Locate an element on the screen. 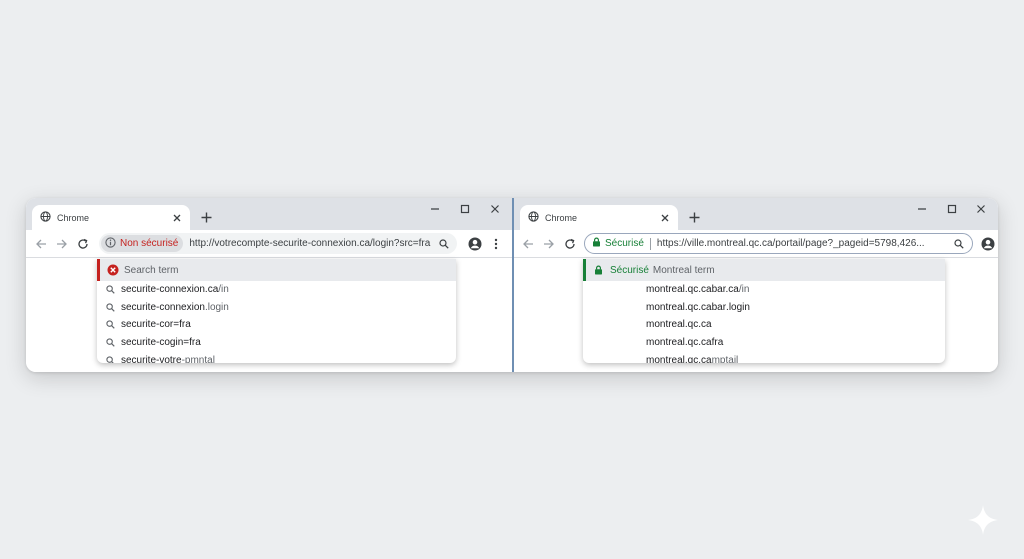 This screenshot has width=1024, height=559. not-secure-chip: Non sécurisé is located at coordinates (142, 243).